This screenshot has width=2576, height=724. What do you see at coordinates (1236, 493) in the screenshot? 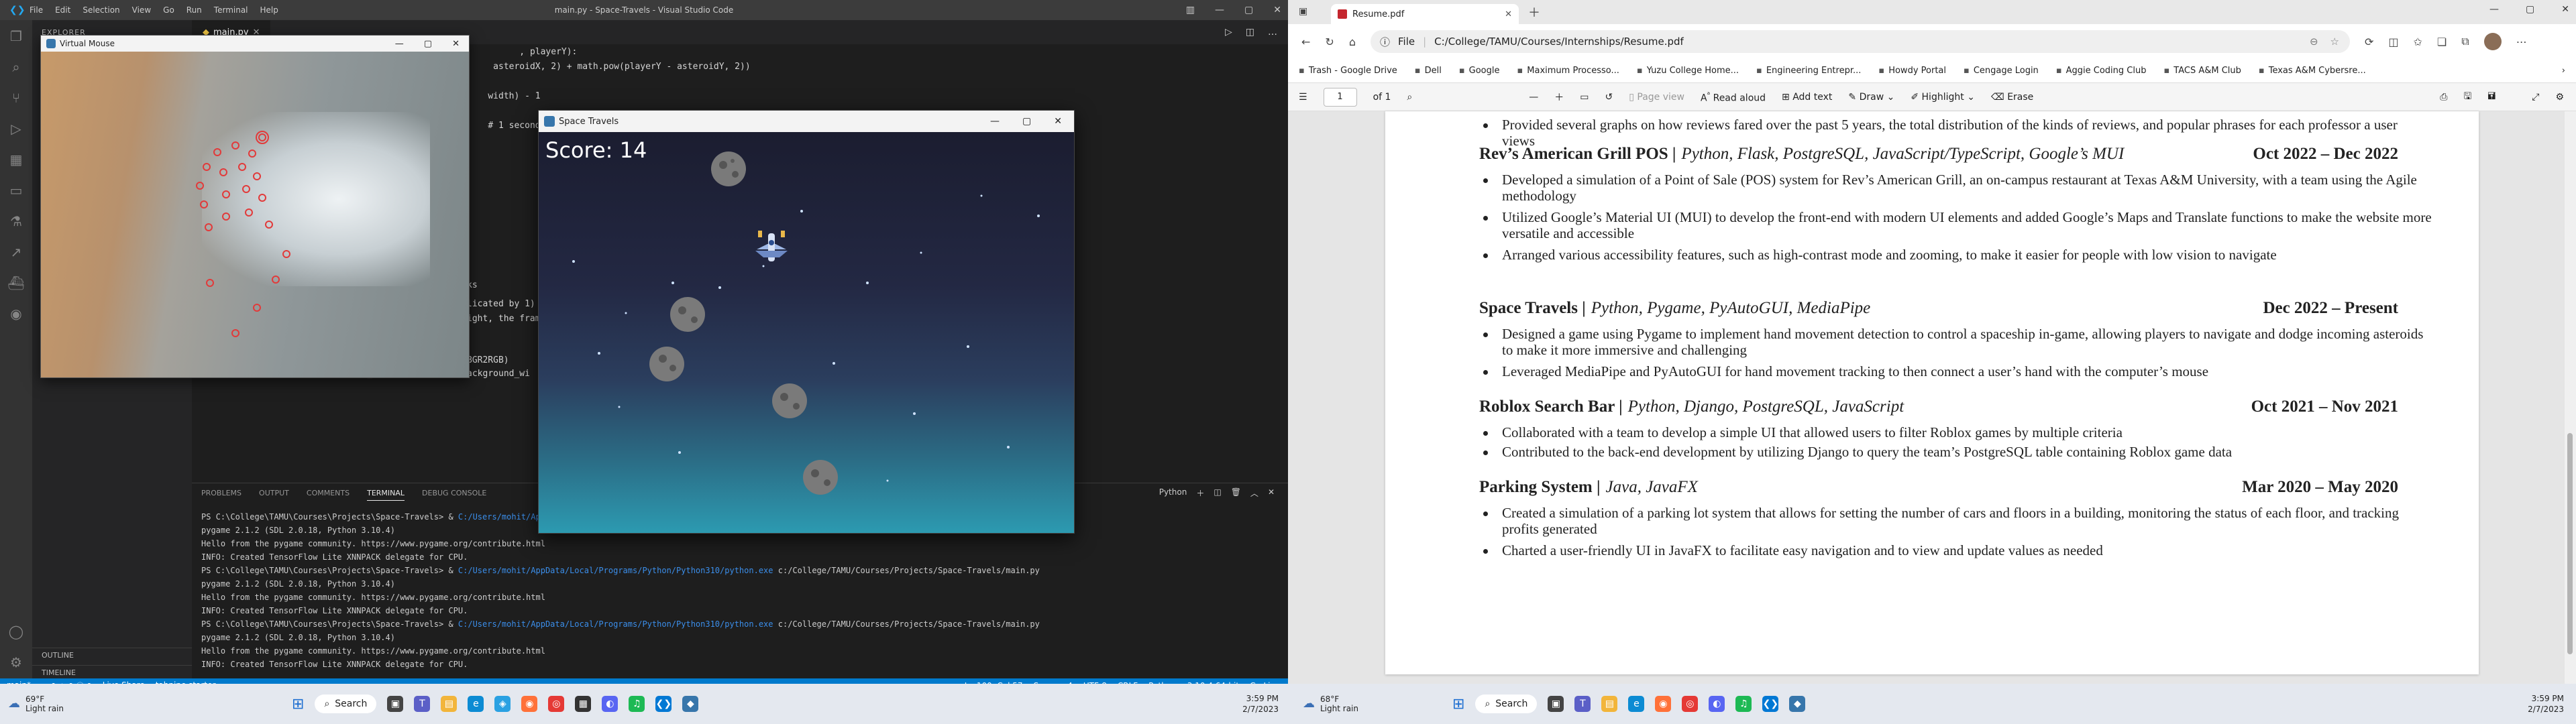
I see `trash-icon: 🗑` at bounding box center [1236, 493].